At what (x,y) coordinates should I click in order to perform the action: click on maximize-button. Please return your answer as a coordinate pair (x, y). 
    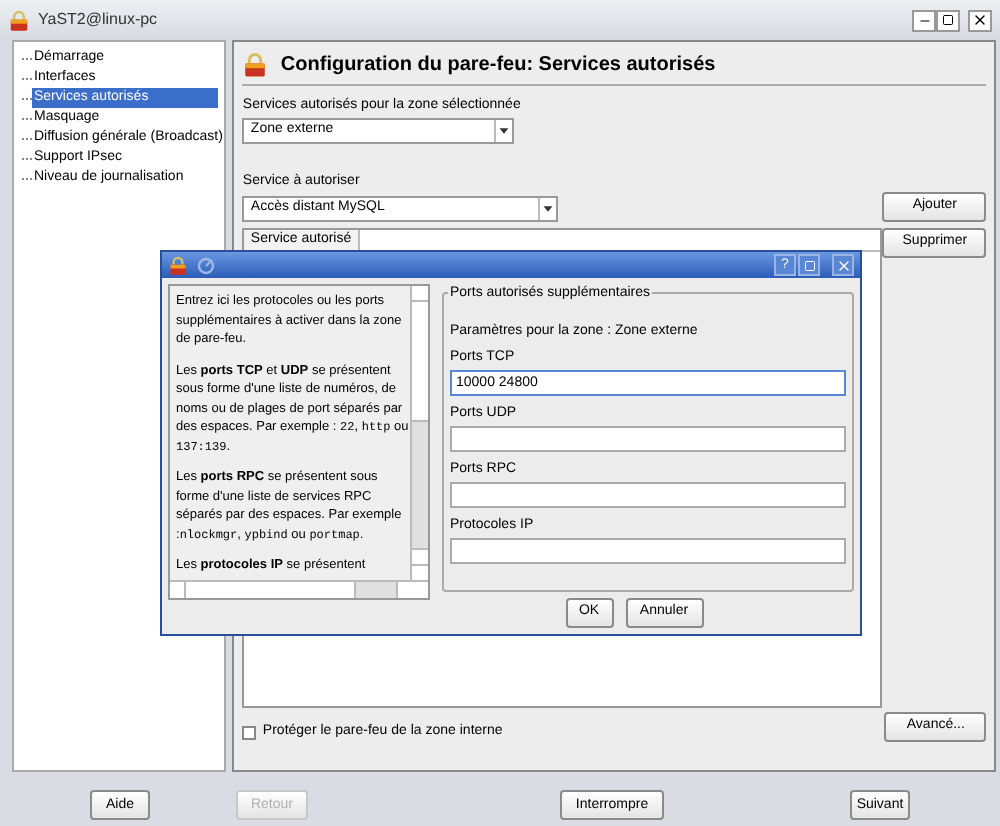
    Looking at the image, I should click on (948, 20).